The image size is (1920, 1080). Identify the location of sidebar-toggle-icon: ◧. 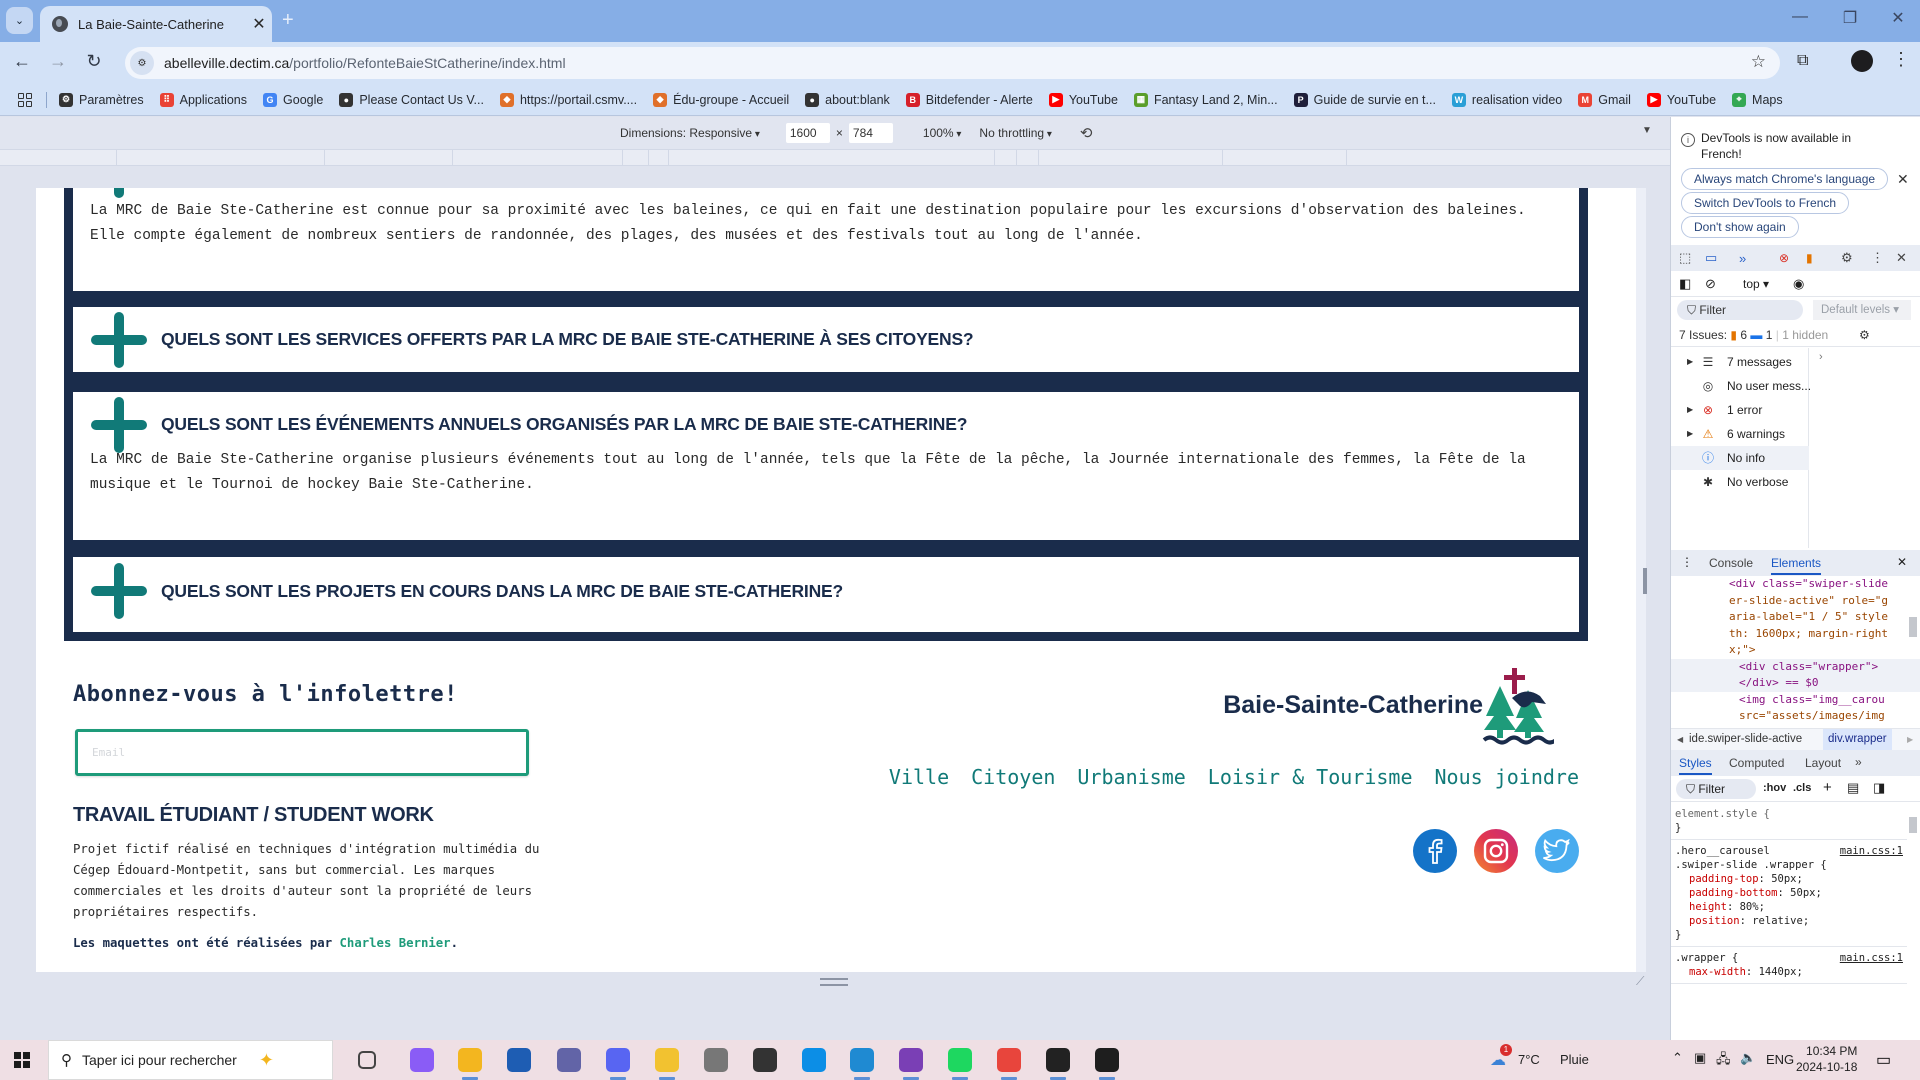
(1685, 284).